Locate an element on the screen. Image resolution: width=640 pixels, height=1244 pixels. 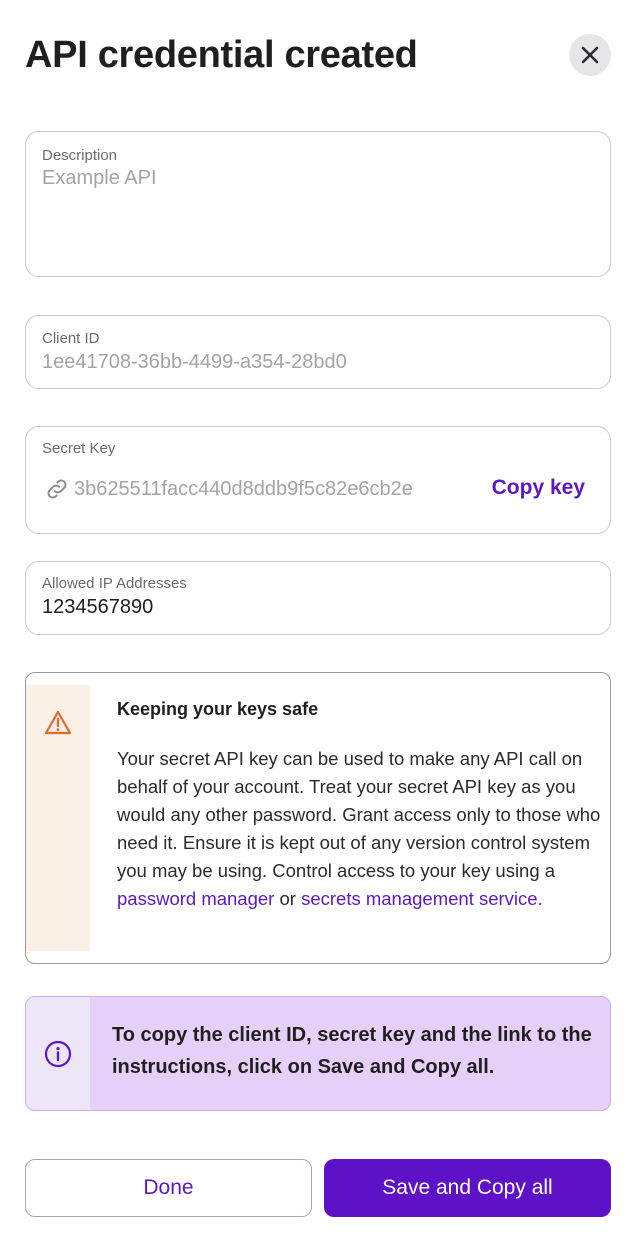
close-icon is located at coordinates (590, 55).